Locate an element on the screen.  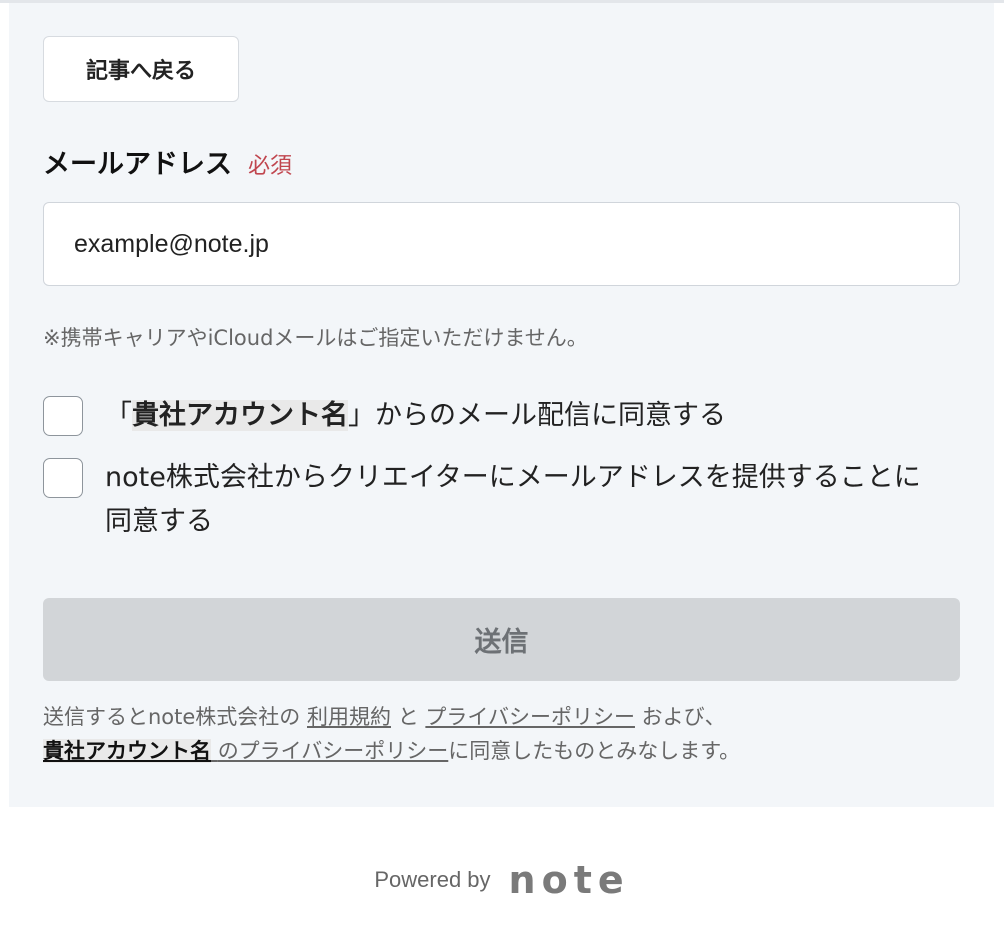
powered-by-text: Powered by is located at coordinates (432, 879).